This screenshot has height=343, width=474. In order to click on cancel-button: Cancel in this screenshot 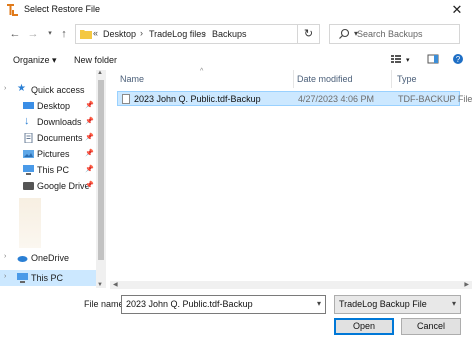, I will do `click(431, 326)`.